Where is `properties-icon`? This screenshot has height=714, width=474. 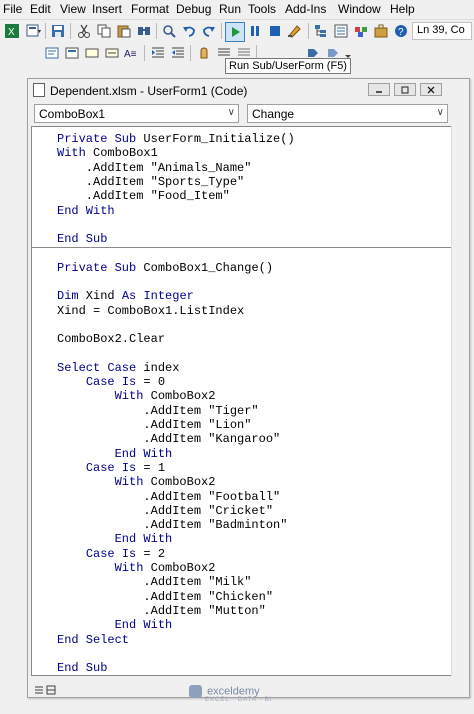 properties-icon is located at coordinates (341, 31).